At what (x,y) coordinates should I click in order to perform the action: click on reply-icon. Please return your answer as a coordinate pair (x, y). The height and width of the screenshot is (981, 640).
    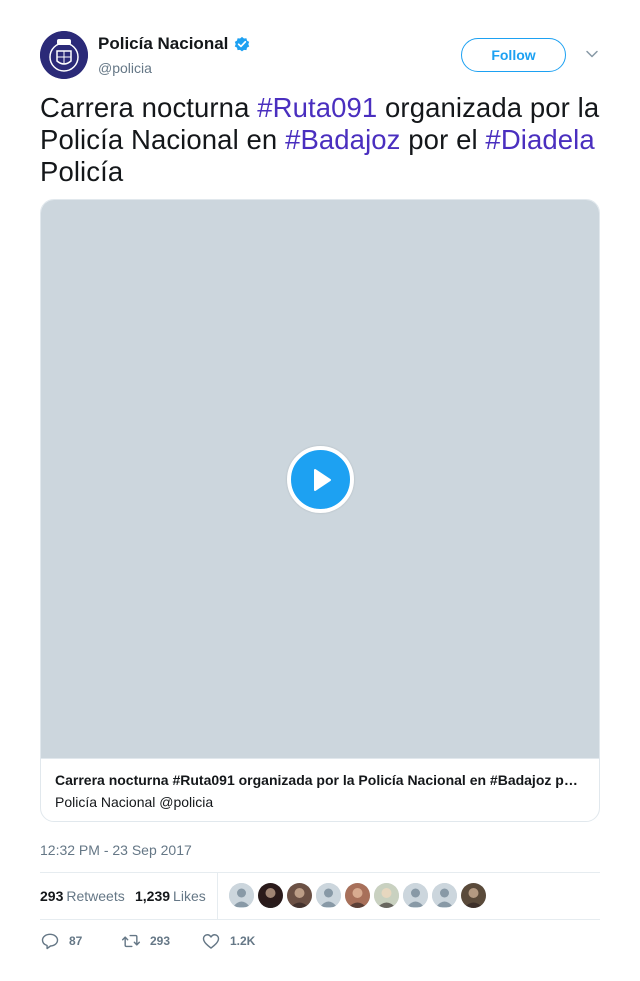
    Looking at the image, I should click on (50, 941).